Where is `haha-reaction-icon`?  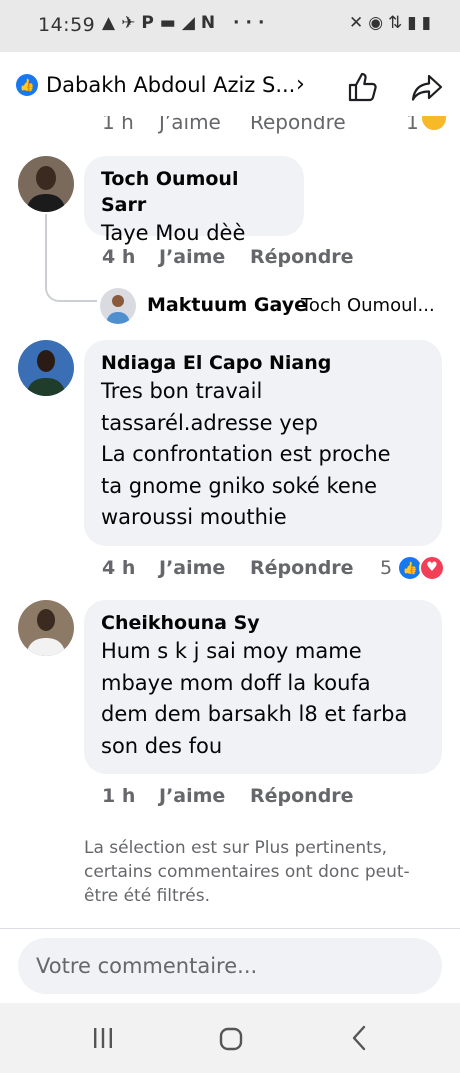 haha-reaction-icon is located at coordinates (434, 124).